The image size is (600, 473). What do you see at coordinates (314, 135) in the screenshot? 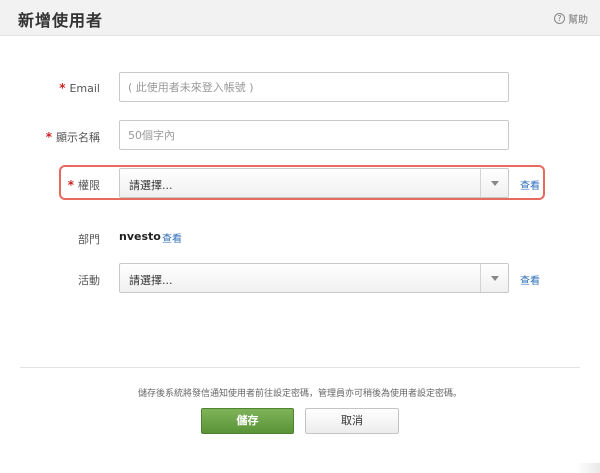
I see `display-name-input` at bounding box center [314, 135].